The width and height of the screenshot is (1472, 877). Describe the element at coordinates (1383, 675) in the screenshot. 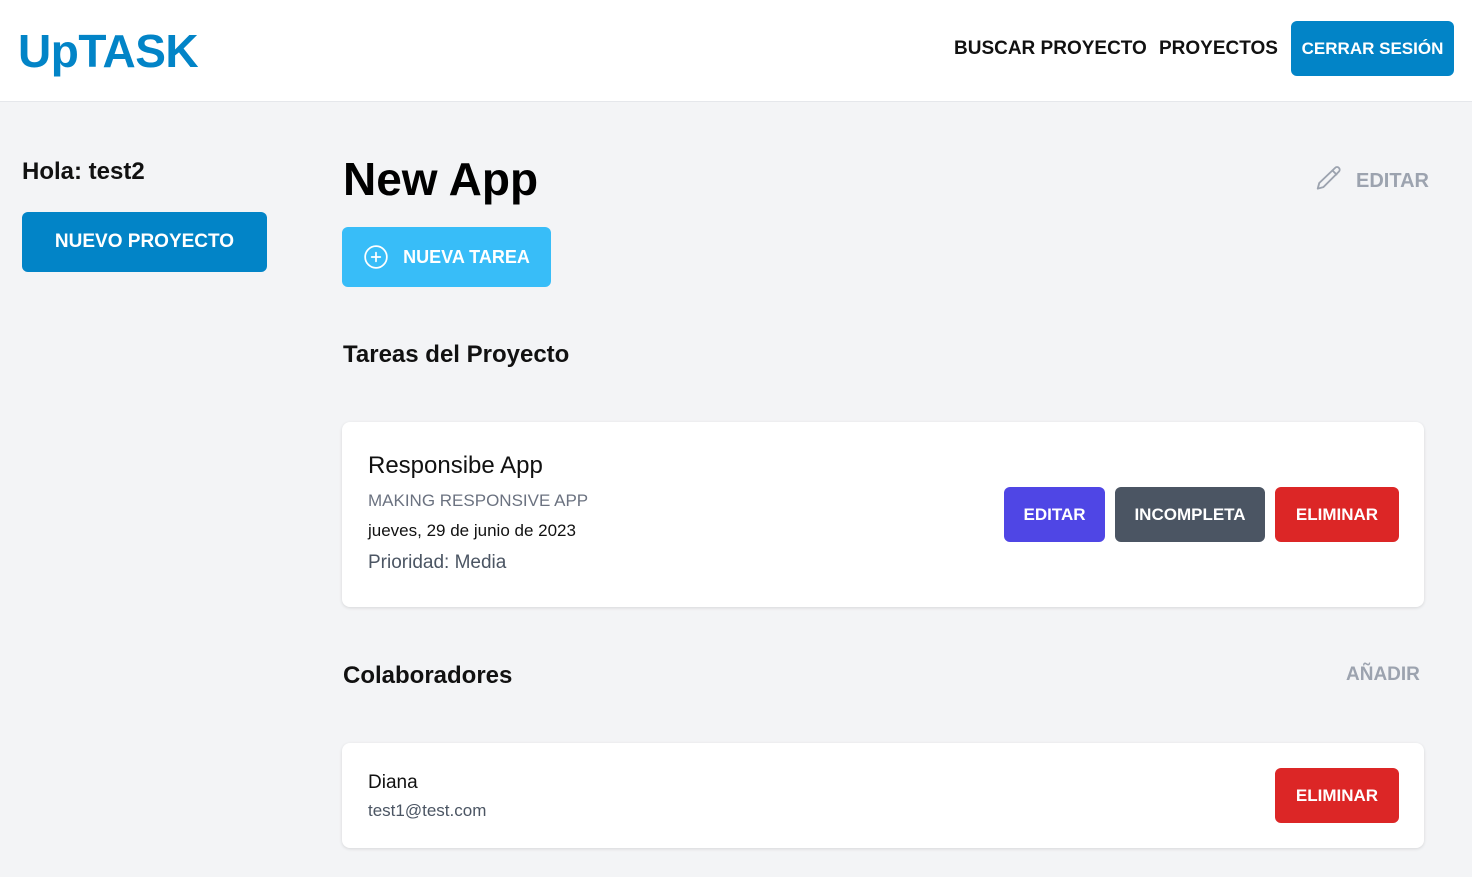

I see `add-collaborator-link: AÑADIR` at that location.